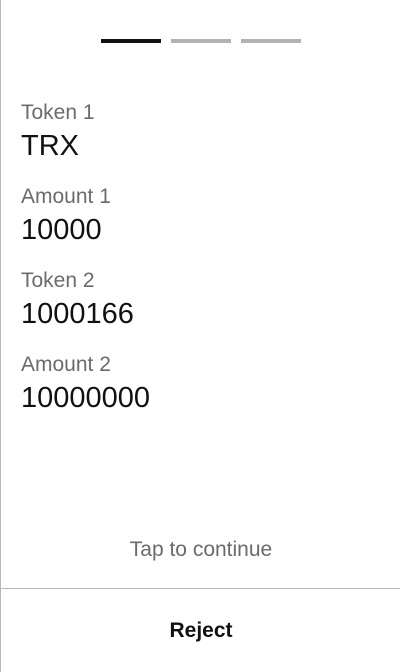 The width and height of the screenshot is (400, 672). What do you see at coordinates (50, 146) in the screenshot?
I see `field-value: TRX` at bounding box center [50, 146].